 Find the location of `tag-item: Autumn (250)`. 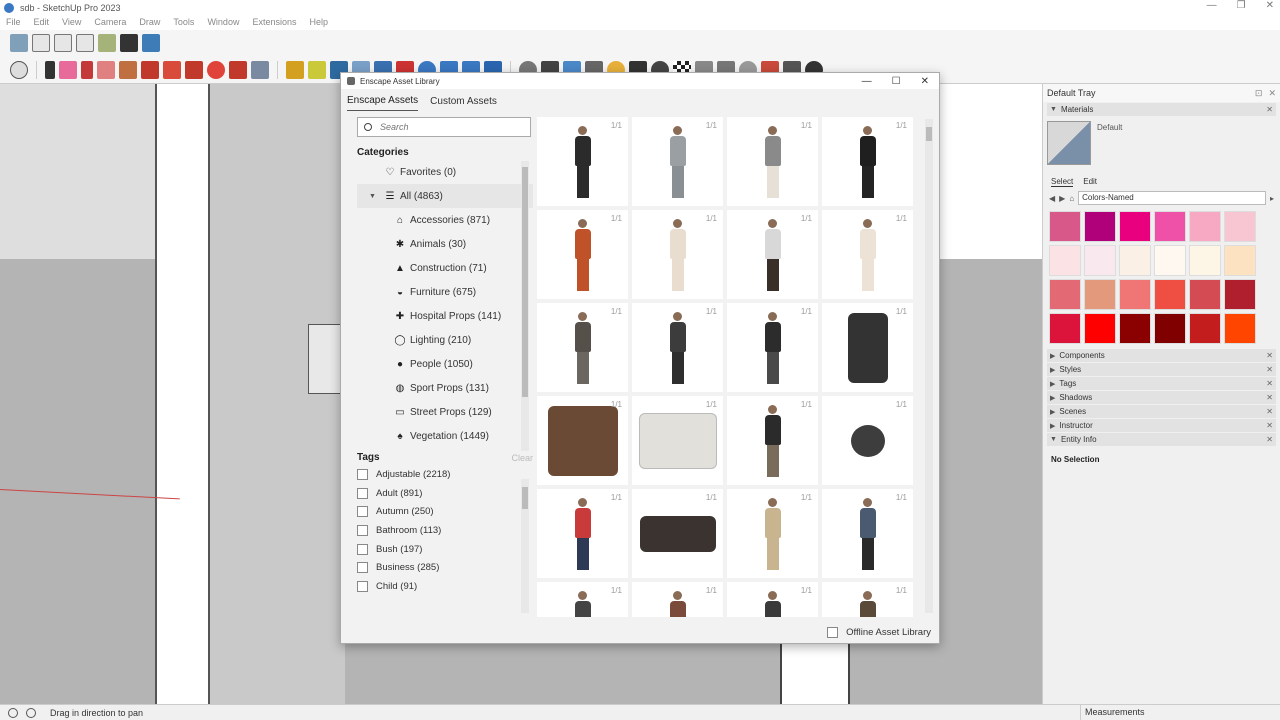

tag-item: Autumn (250) is located at coordinates (445, 511).